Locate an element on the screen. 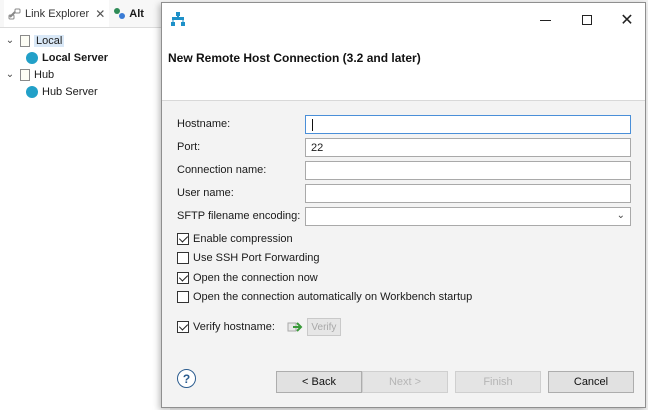 The image size is (648, 410). verify-hostname-checkbox is located at coordinates (183, 327).